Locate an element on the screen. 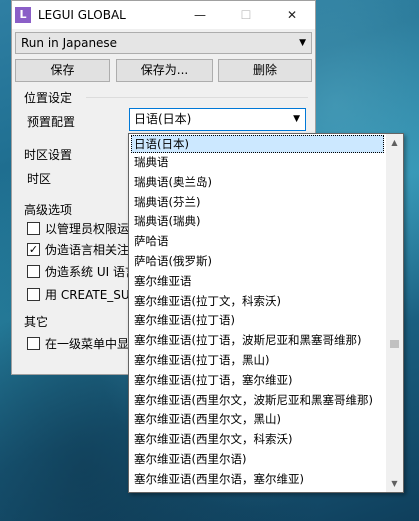 This screenshot has height=521, width=419. option-create-suspended: 用 CREATE_SUSP is located at coordinates (80, 294).